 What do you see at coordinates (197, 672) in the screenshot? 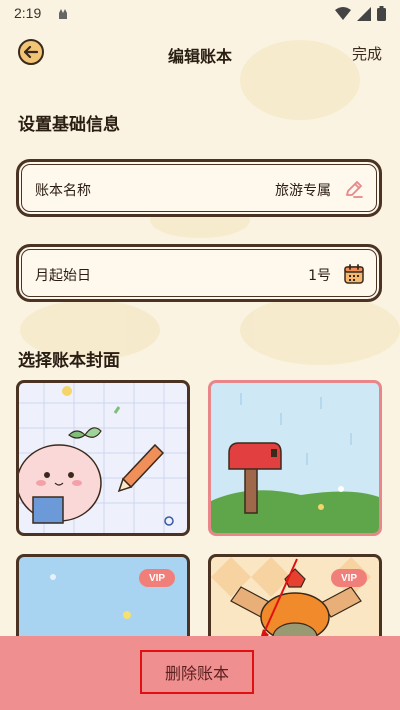
I see `delete-book-button: 删除账本` at bounding box center [197, 672].